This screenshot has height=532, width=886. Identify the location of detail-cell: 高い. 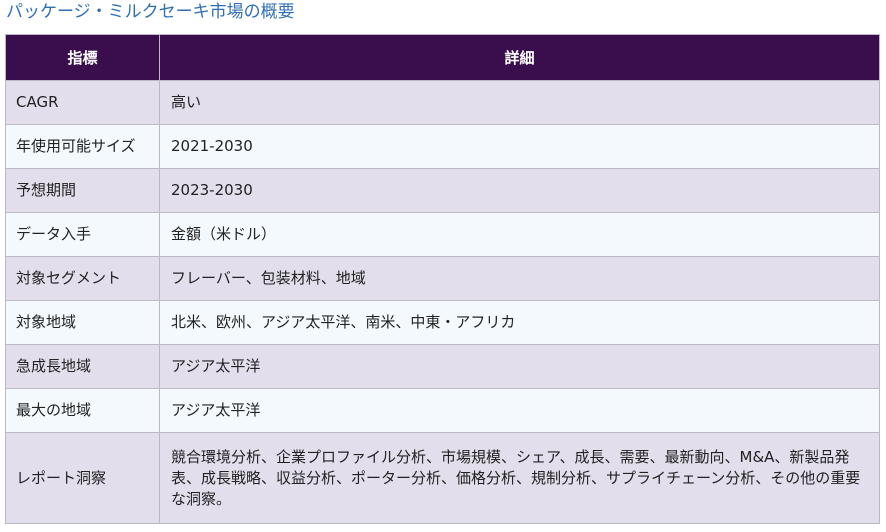
(519, 102).